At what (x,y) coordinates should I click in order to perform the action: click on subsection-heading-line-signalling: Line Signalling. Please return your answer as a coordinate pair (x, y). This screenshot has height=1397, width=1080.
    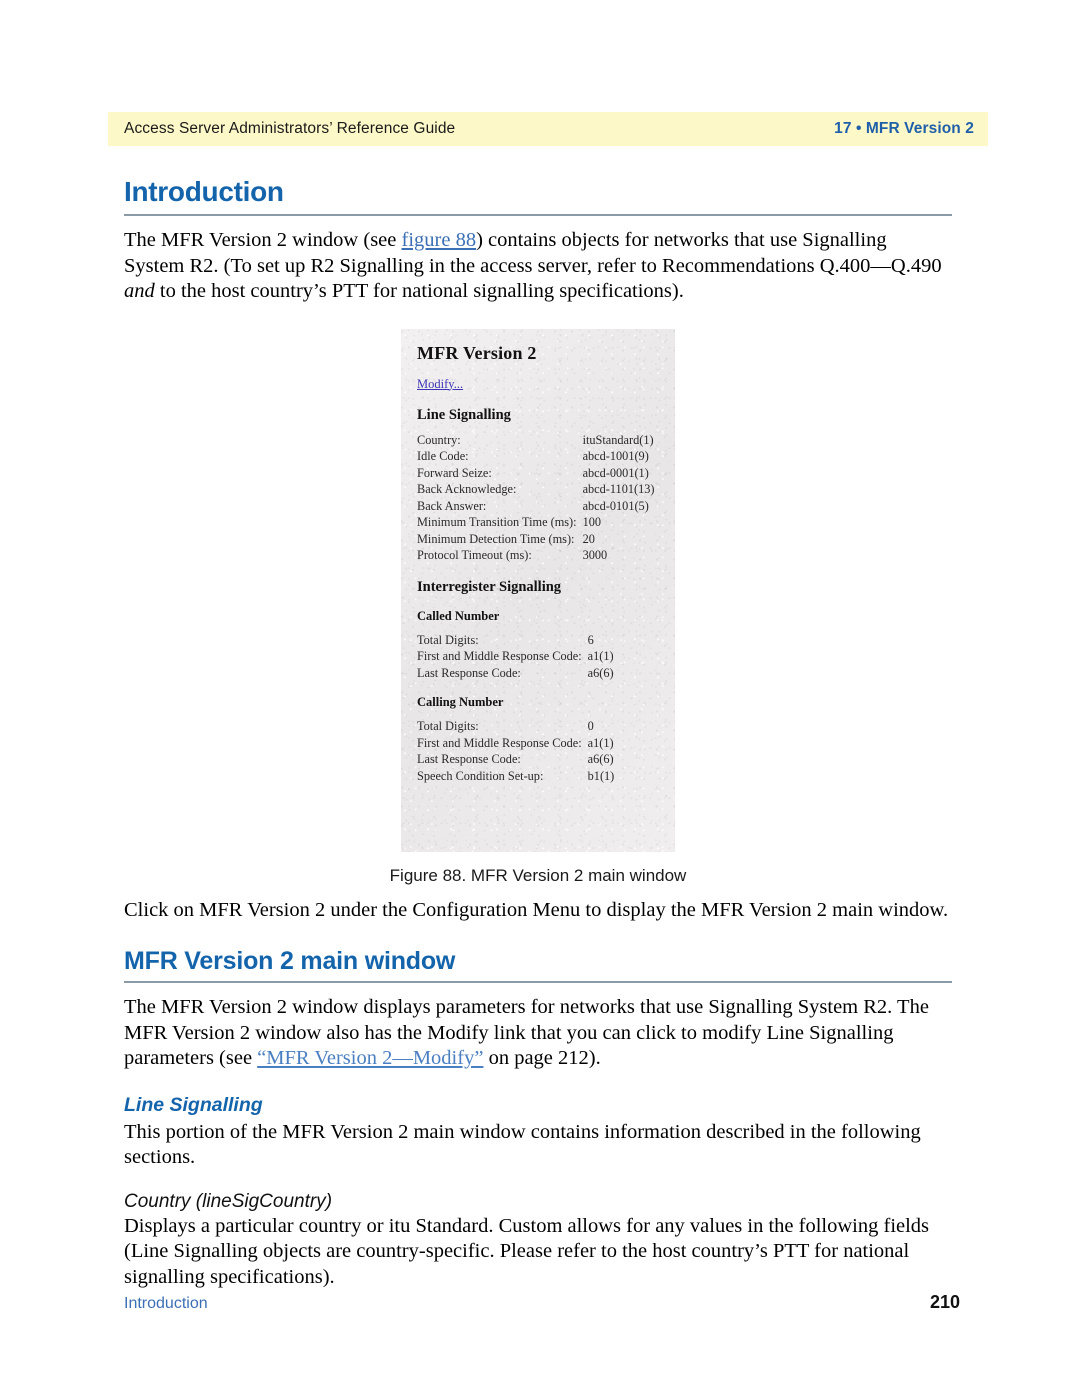
    Looking at the image, I should click on (193, 1104).